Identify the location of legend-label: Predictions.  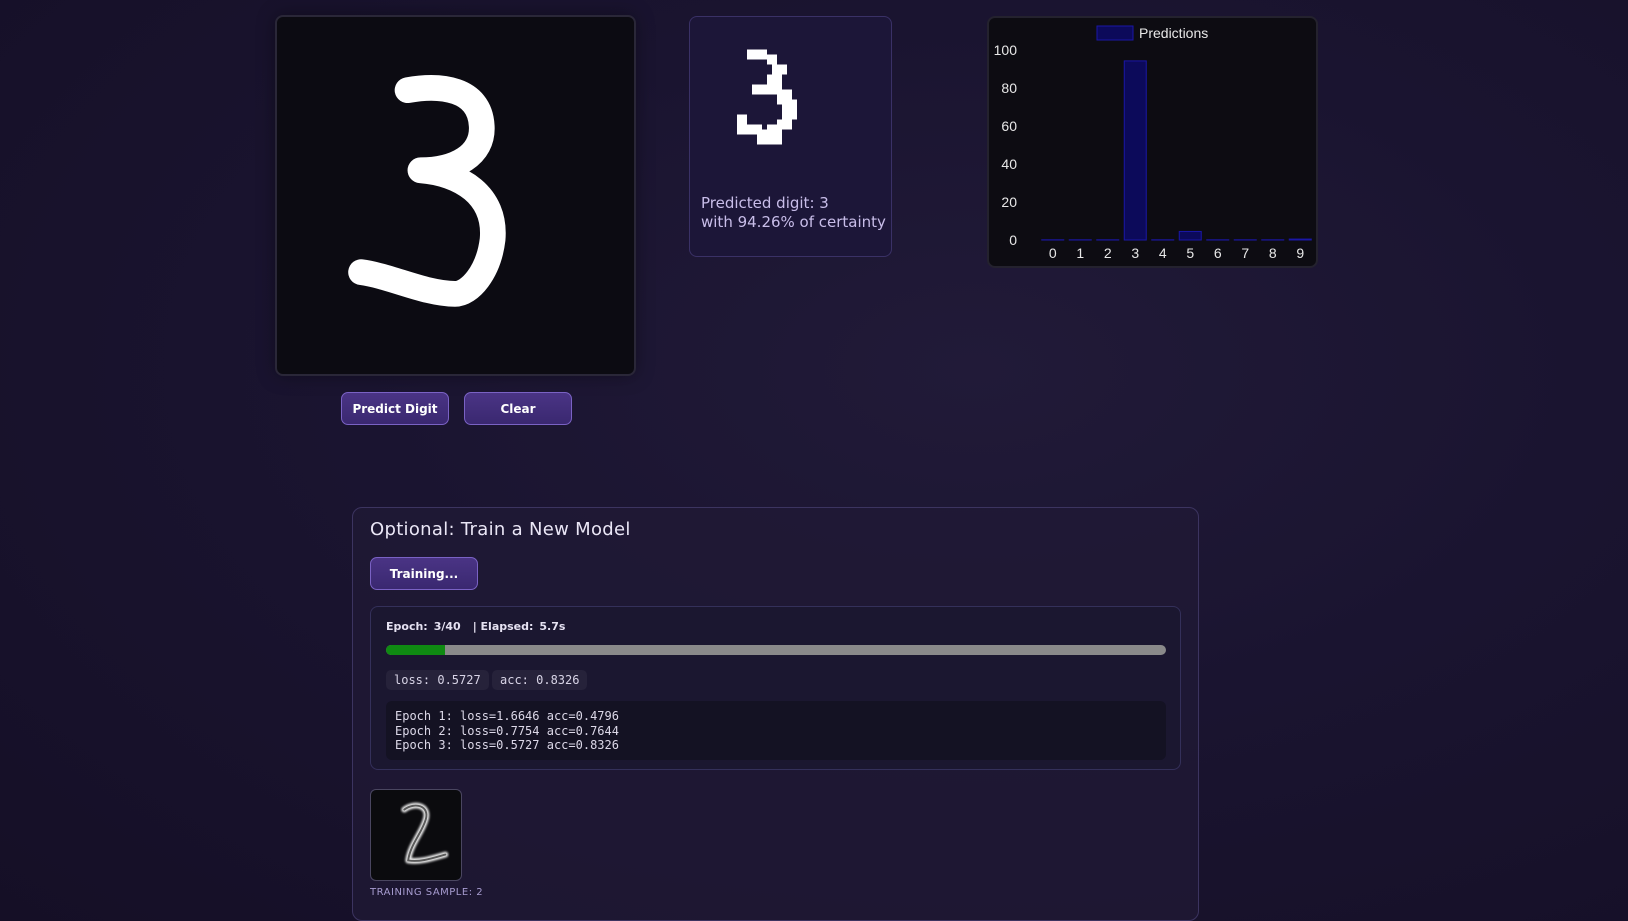
(1173, 33).